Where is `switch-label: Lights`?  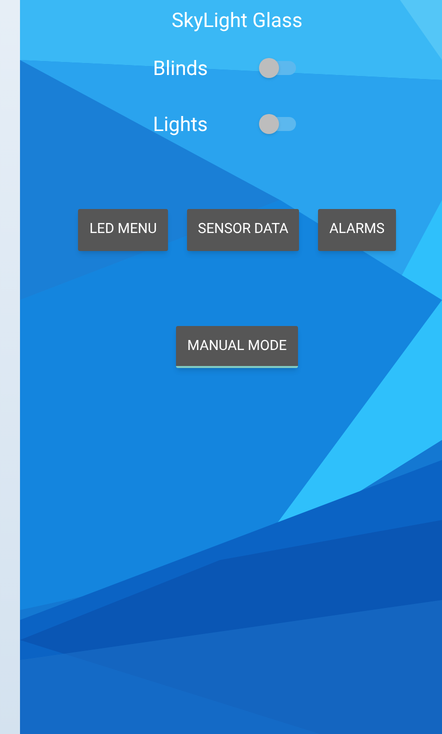
switch-label: Lights is located at coordinates (181, 124).